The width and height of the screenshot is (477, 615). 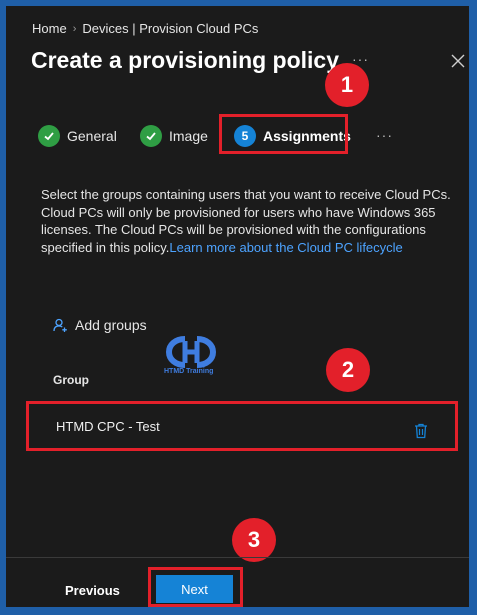 I want to click on annotation-badge-2: 2, so click(x=348, y=370).